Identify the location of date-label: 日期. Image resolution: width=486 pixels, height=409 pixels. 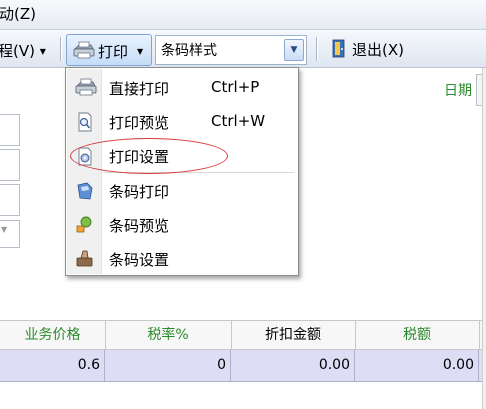
(458, 91).